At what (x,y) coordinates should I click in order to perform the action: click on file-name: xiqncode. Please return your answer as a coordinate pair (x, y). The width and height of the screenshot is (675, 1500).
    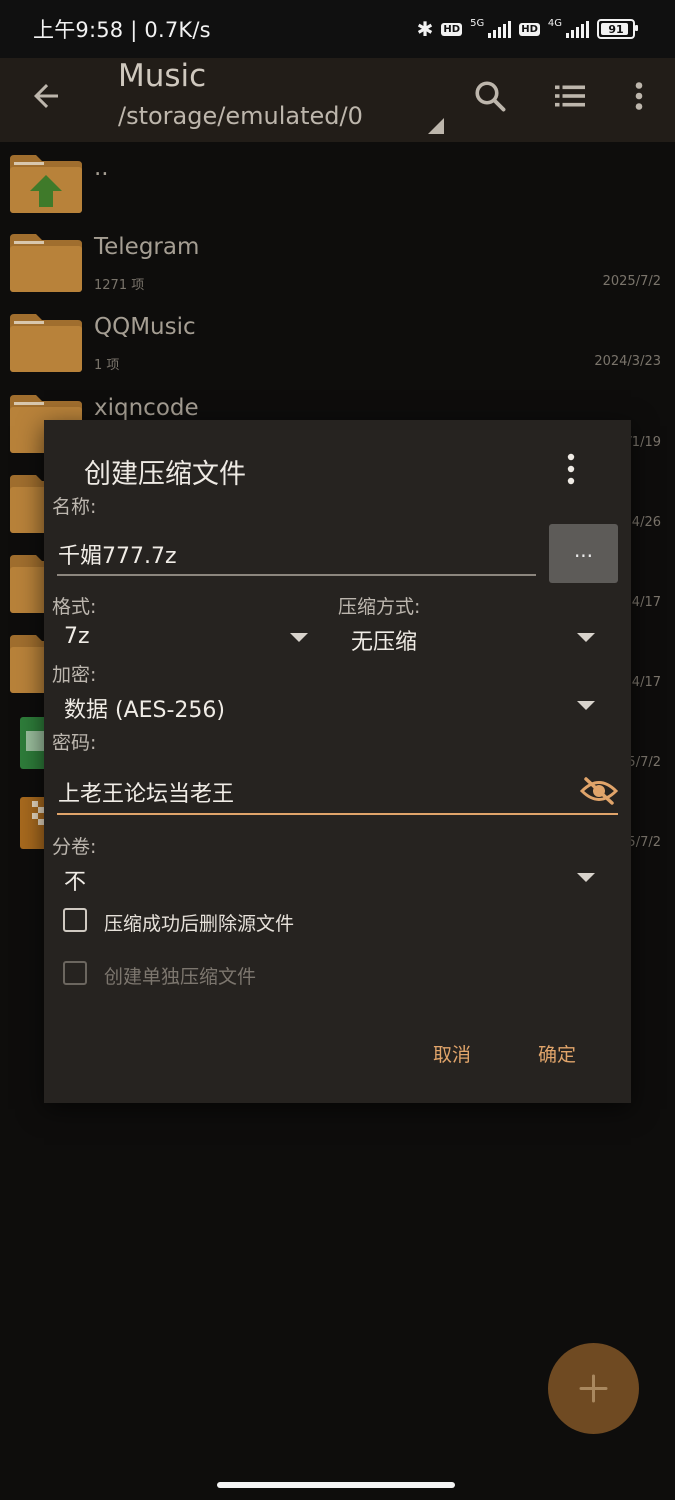
    Looking at the image, I should click on (146, 408).